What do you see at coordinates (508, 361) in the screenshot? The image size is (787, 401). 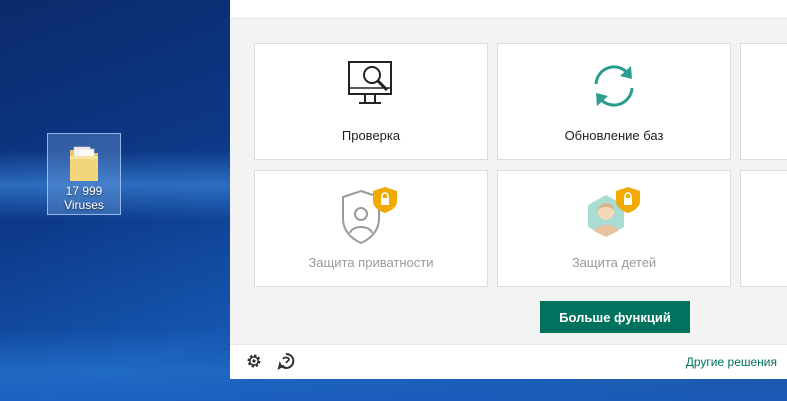 I see `app-footer: Другие решения` at bounding box center [508, 361].